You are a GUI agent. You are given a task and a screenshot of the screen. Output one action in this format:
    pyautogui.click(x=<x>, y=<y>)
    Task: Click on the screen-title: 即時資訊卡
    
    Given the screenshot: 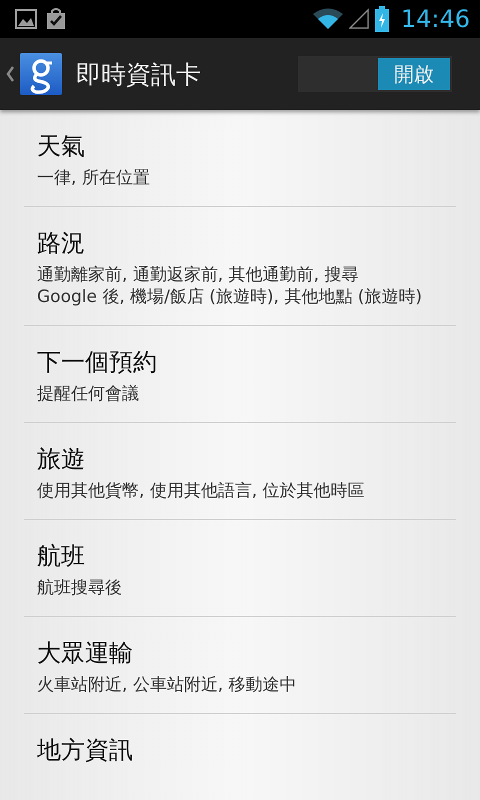 What is the action you would take?
    pyautogui.click(x=139, y=74)
    